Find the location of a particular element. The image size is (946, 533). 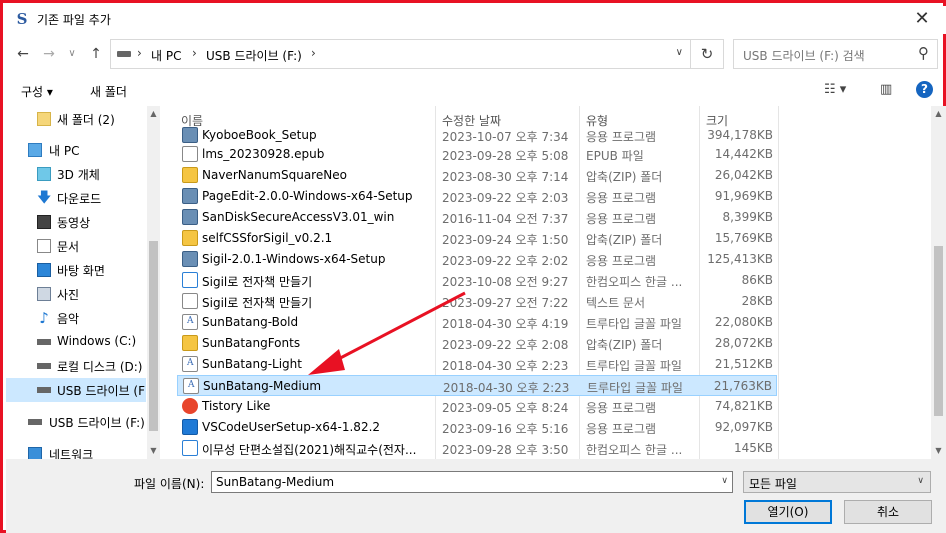

annotation-arrow is located at coordinates (387, 333).